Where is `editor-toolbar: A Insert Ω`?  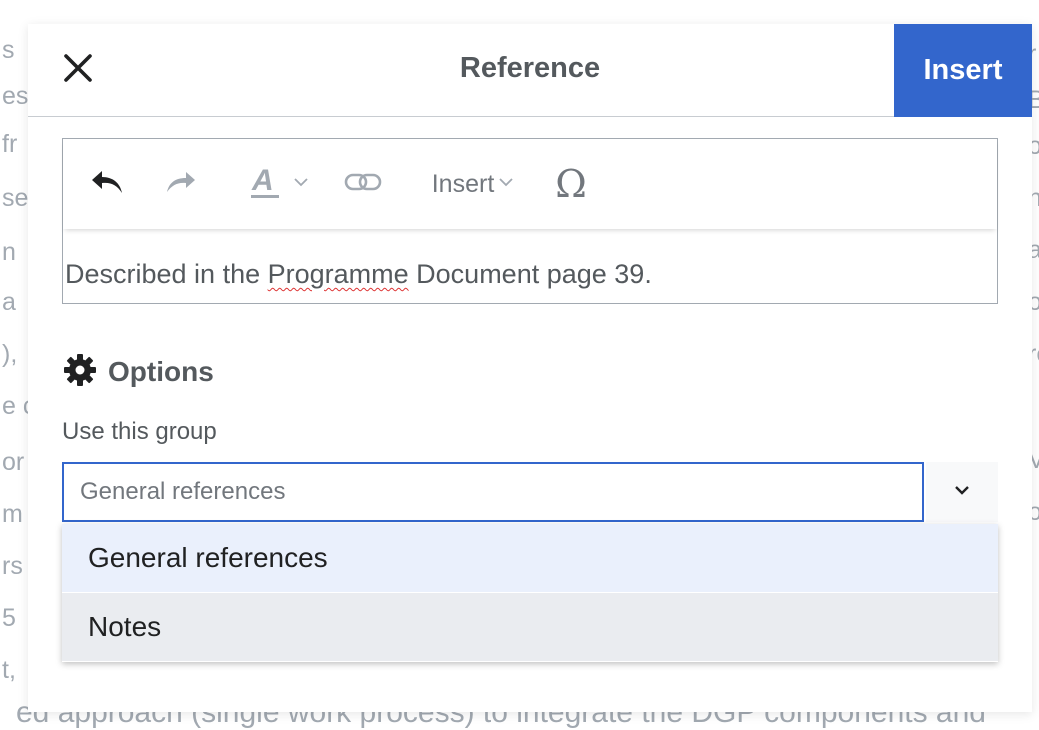 editor-toolbar: A Insert Ω is located at coordinates (530, 184).